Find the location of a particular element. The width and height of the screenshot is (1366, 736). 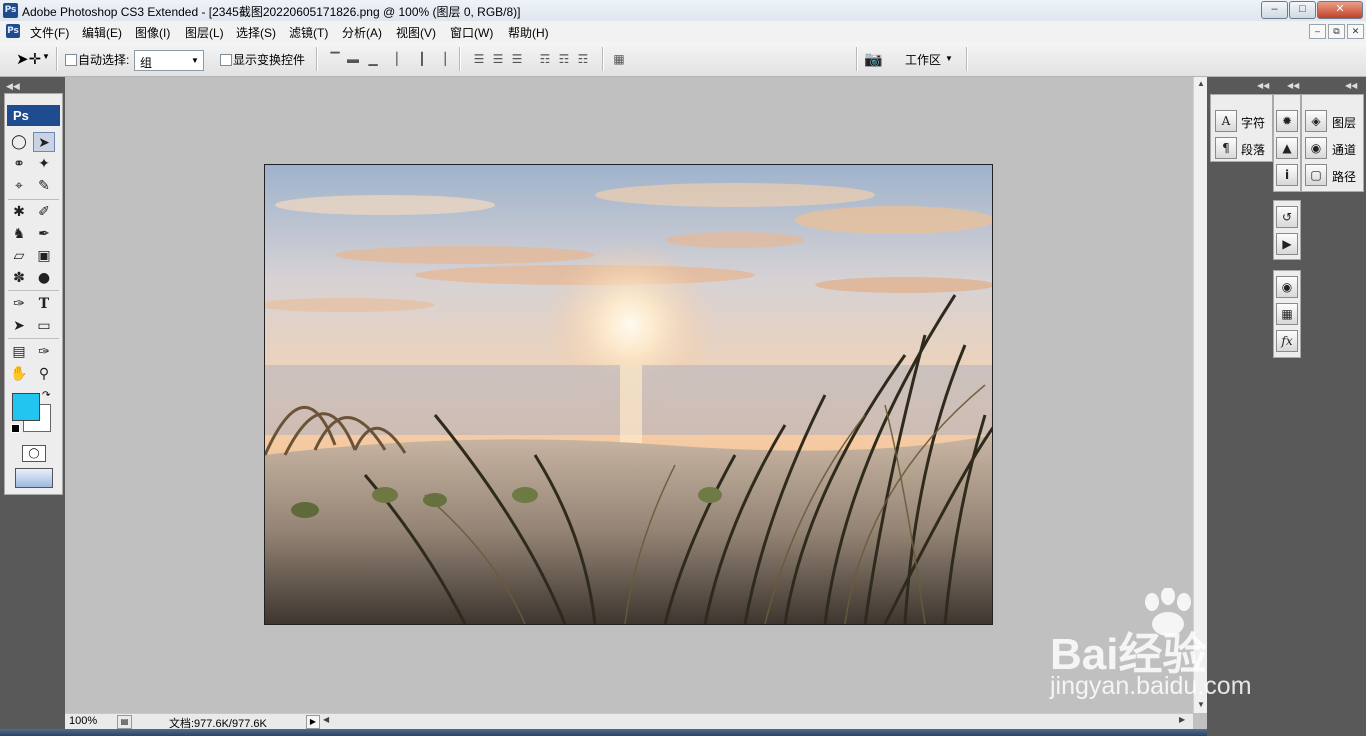

history-icon: ↺ is located at coordinates (1287, 217).